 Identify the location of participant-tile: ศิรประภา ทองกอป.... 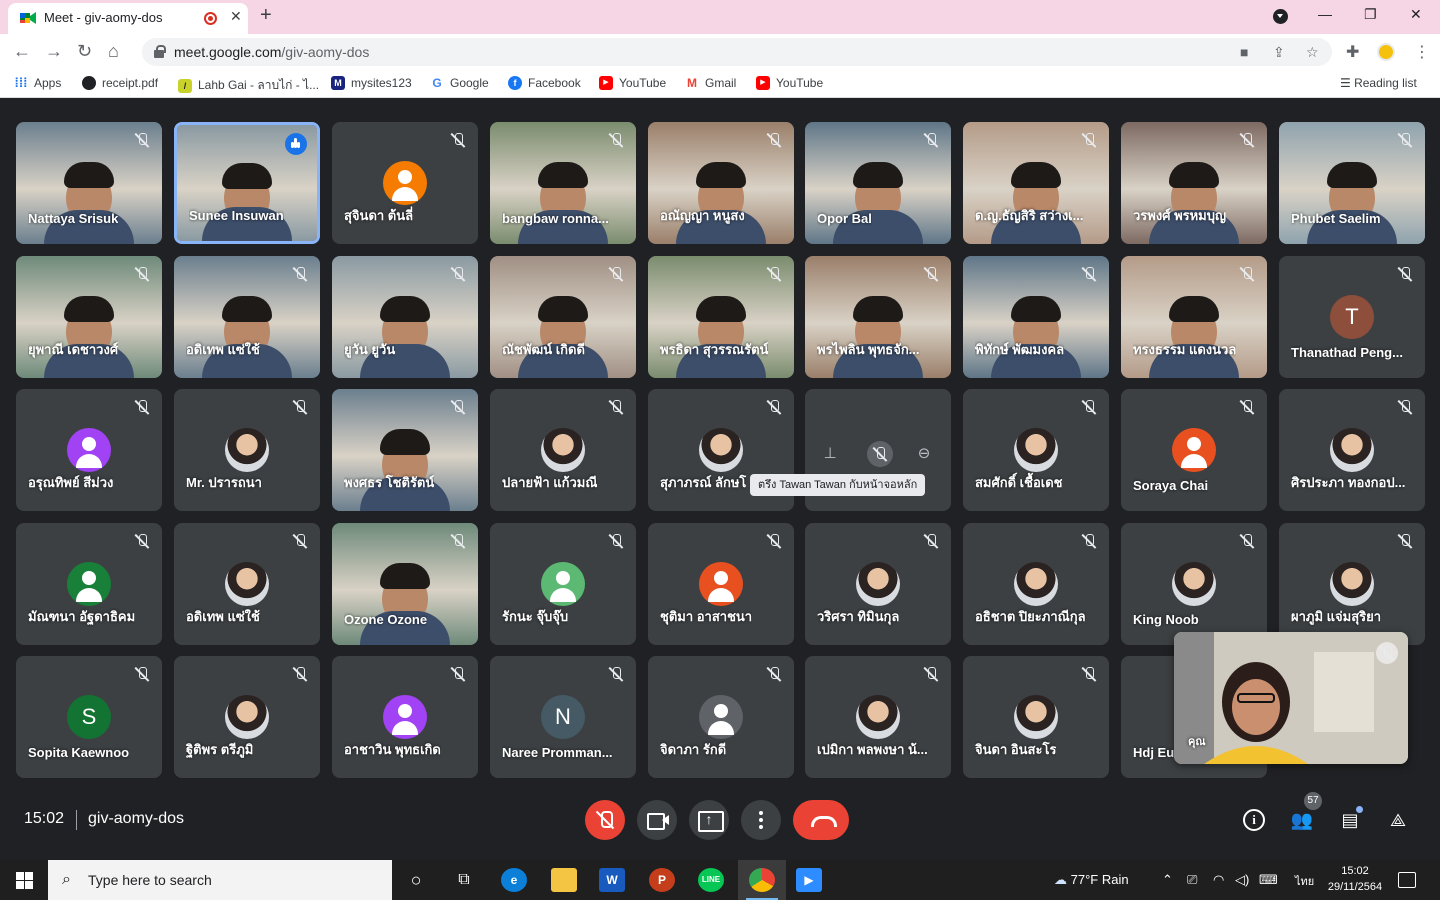
(1352, 450).